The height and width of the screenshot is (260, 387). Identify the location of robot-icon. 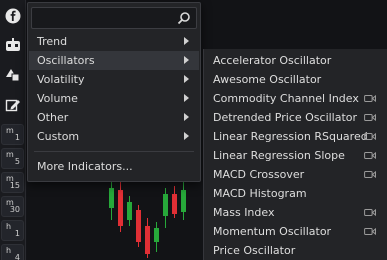
(12, 44).